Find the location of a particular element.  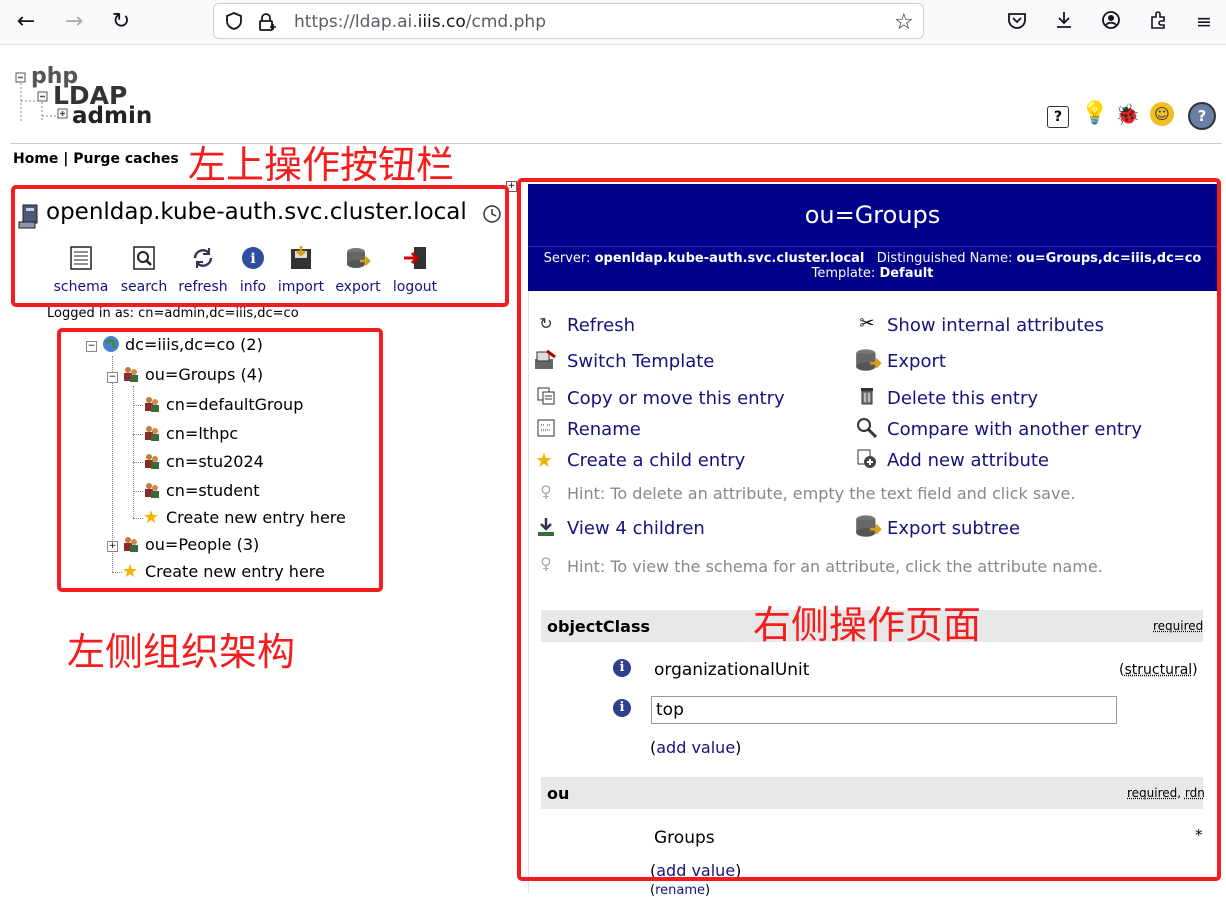

export-icon is located at coordinates (358, 258).